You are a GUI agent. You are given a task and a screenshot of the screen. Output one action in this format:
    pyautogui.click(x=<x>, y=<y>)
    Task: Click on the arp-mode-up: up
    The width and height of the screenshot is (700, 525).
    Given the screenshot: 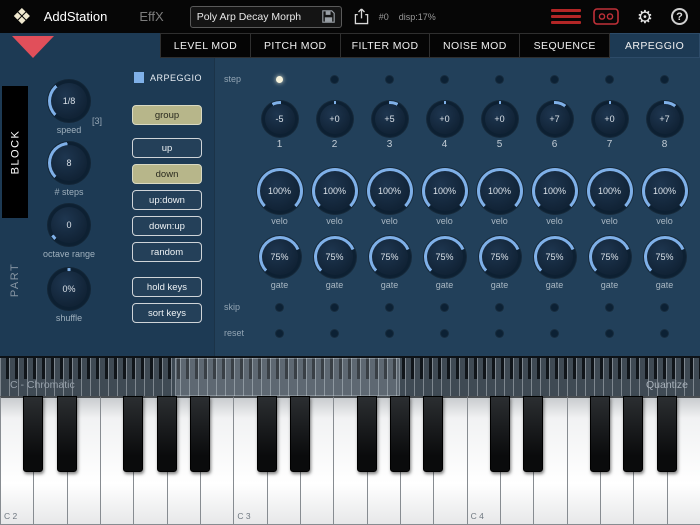 What is the action you would take?
    pyautogui.click(x=167, y=148)
    